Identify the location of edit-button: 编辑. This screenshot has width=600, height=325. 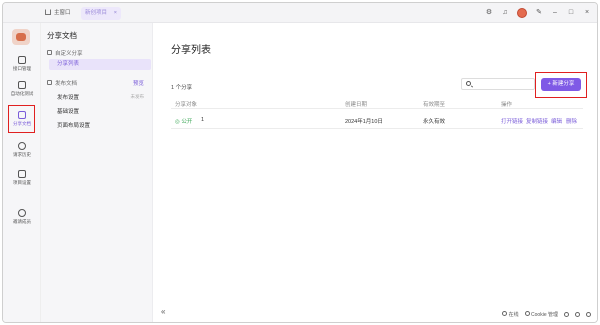
(556, 121).